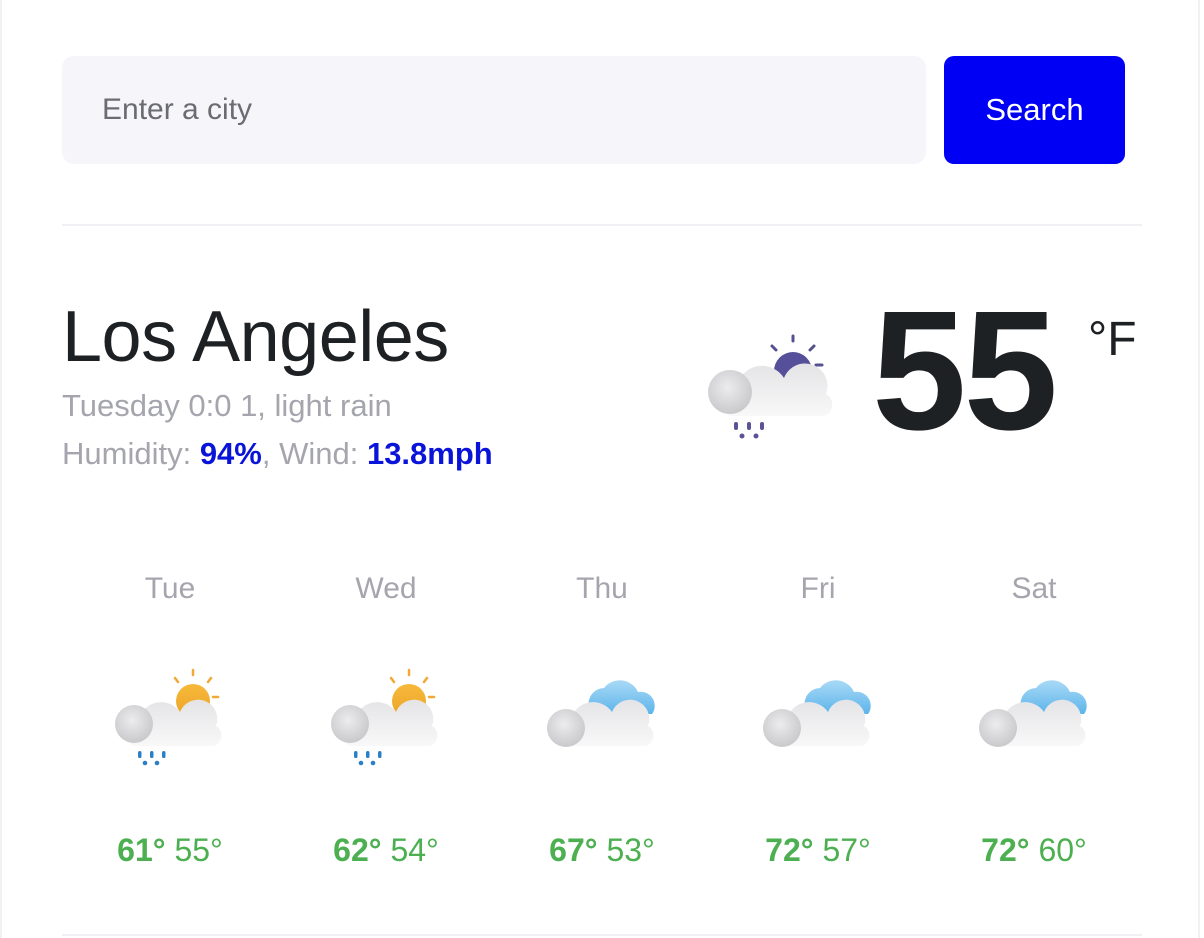  I want to click on forecast-day: Tue 61° 55°, so click(170, 720).